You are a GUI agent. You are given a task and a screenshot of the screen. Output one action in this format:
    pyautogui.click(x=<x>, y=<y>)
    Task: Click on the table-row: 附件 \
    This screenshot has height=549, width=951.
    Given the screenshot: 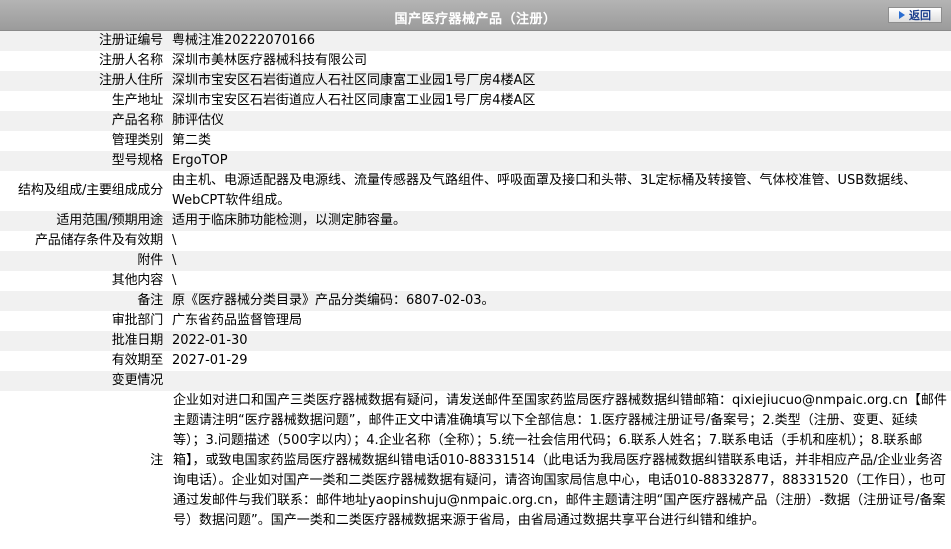 What is the action you would take?
    pyautogui.click(x=475, y=261)
    